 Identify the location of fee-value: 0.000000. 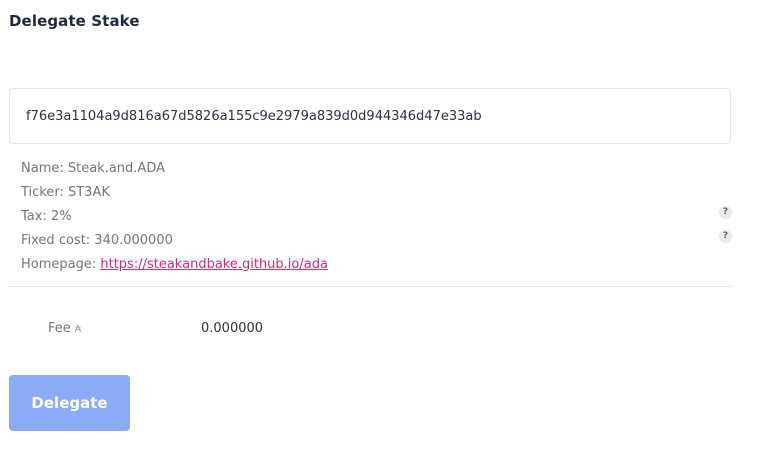
(232, 328).